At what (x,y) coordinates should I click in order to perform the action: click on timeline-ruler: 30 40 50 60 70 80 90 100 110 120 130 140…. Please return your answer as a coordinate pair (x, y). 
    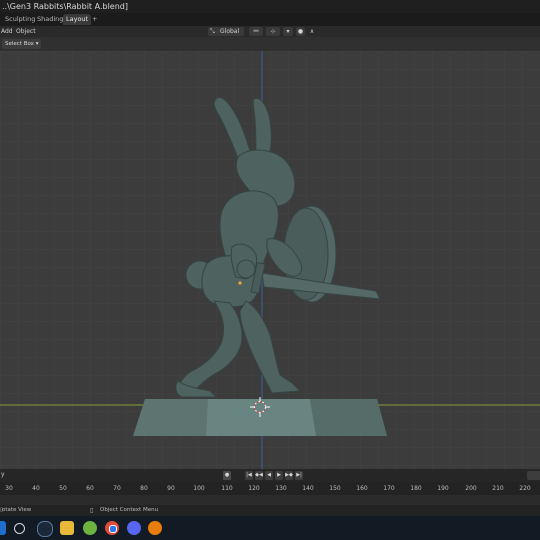
    Looking at the image, I should click on (270, 488).